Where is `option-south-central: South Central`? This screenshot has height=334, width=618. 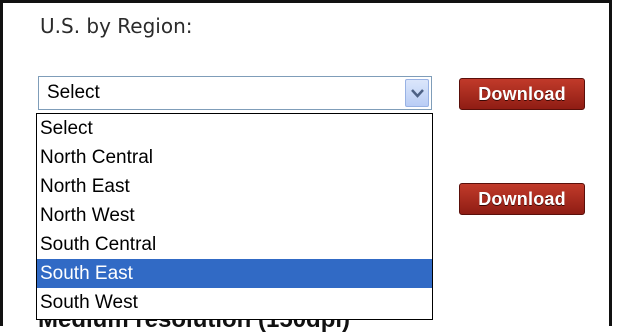 option-south-central: South Central is located at coordinates (234, 244).